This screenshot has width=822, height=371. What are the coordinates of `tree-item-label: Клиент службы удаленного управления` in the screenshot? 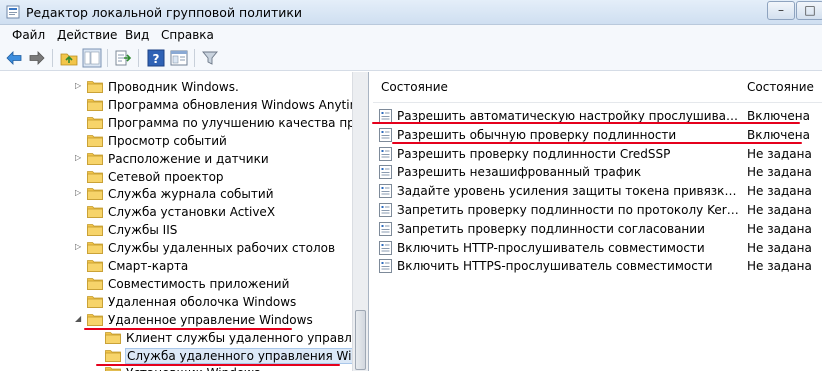 It's located at (247, 337).